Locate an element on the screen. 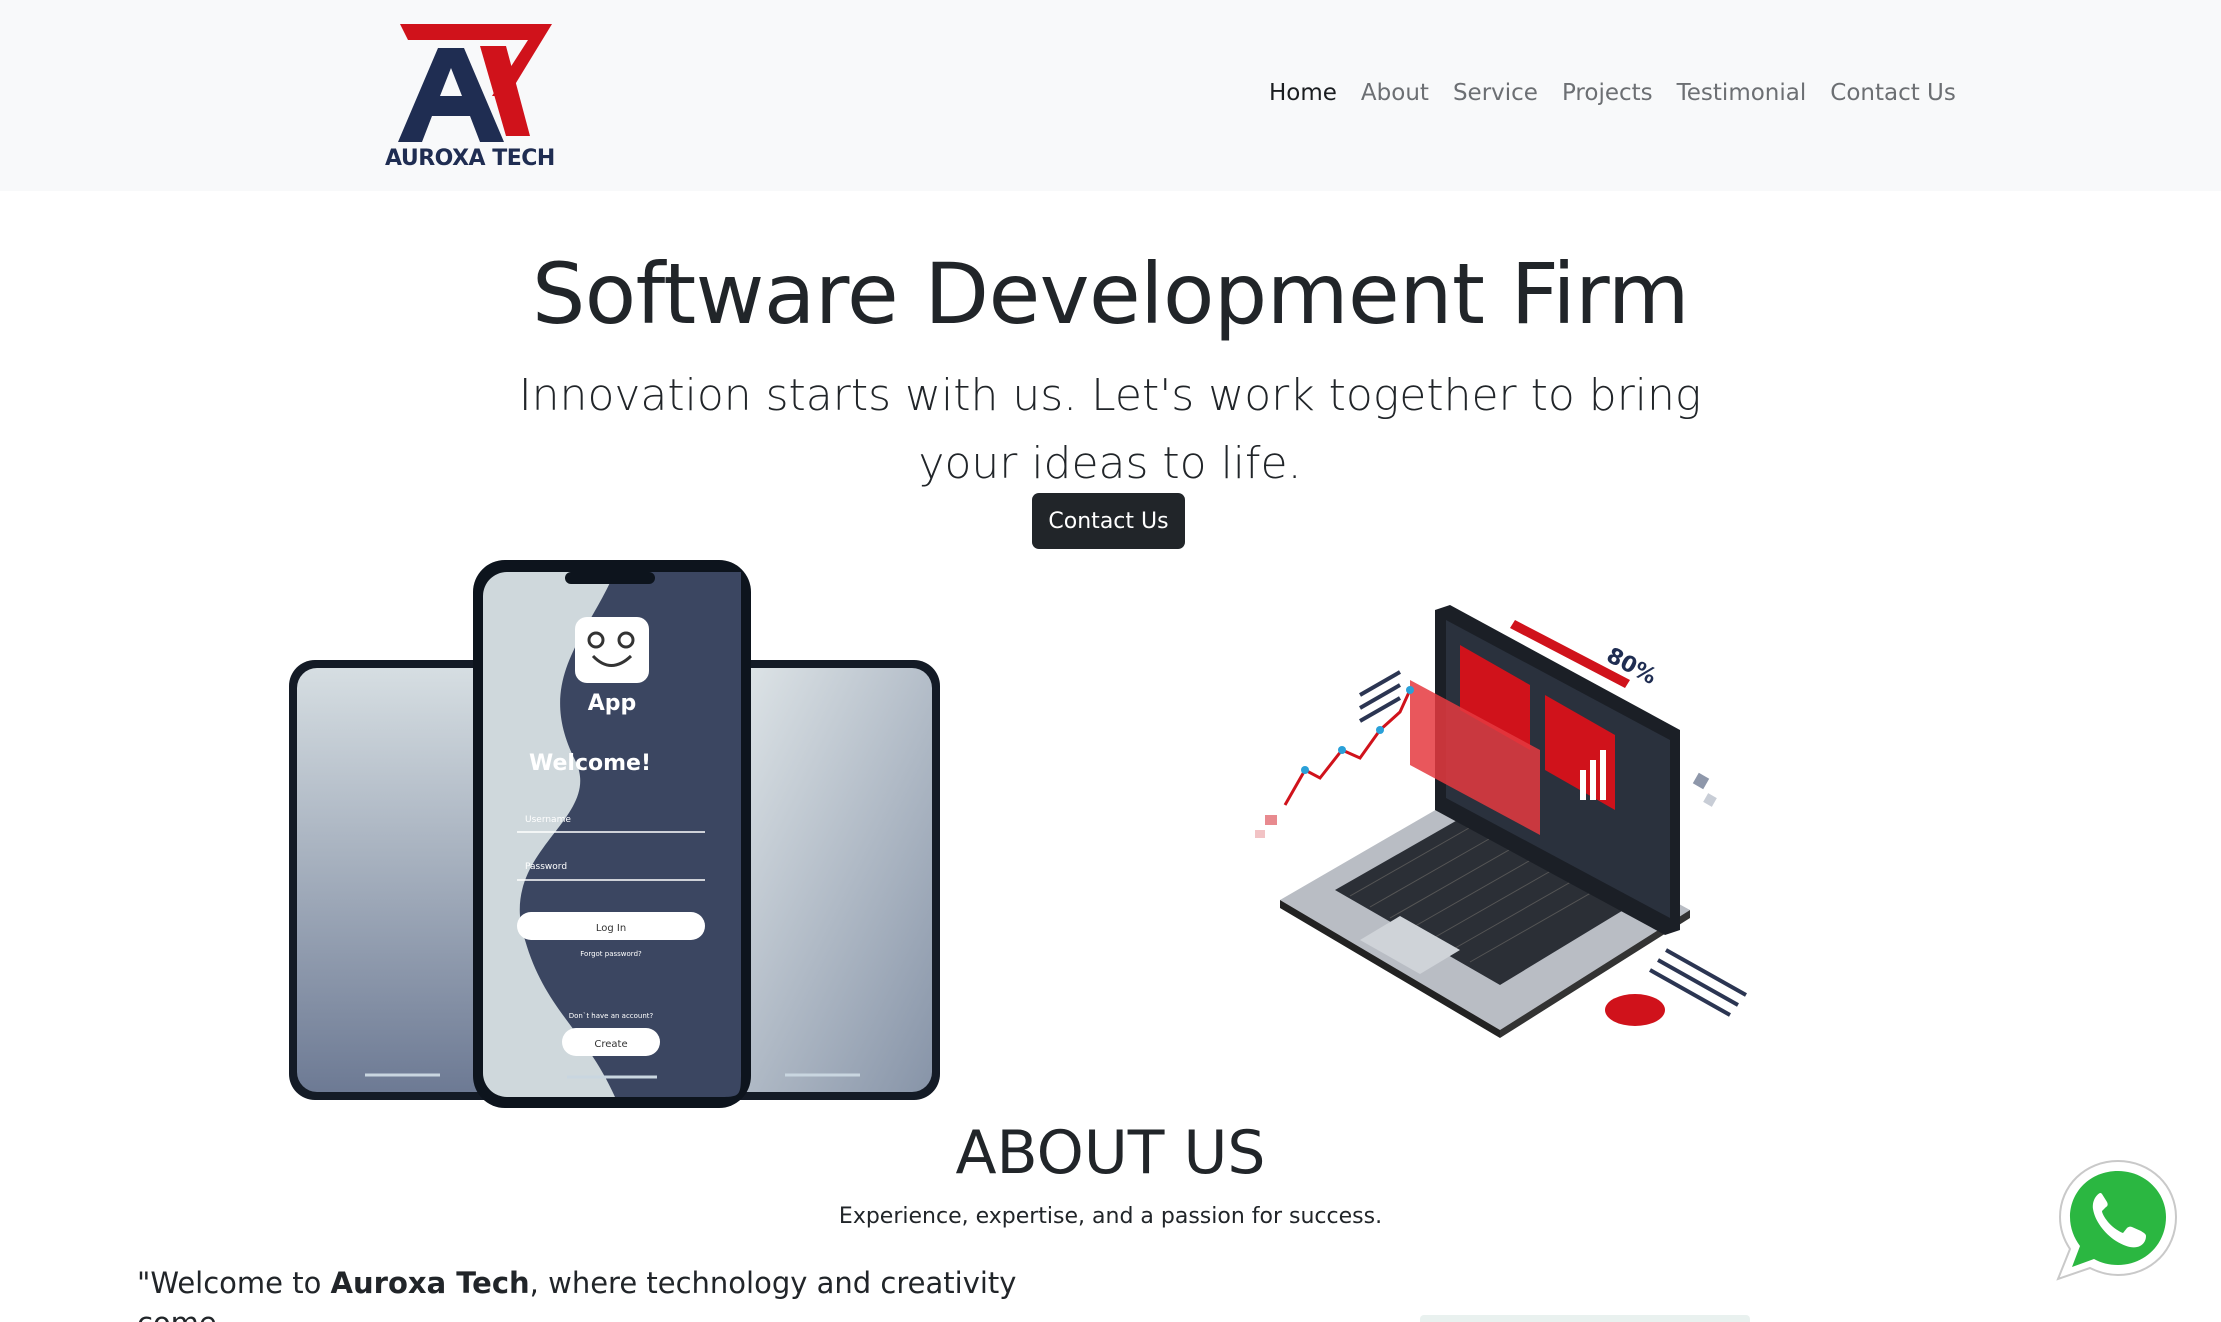  no-account-label: Don`t have an account? is located at coordinates (611, 1016).